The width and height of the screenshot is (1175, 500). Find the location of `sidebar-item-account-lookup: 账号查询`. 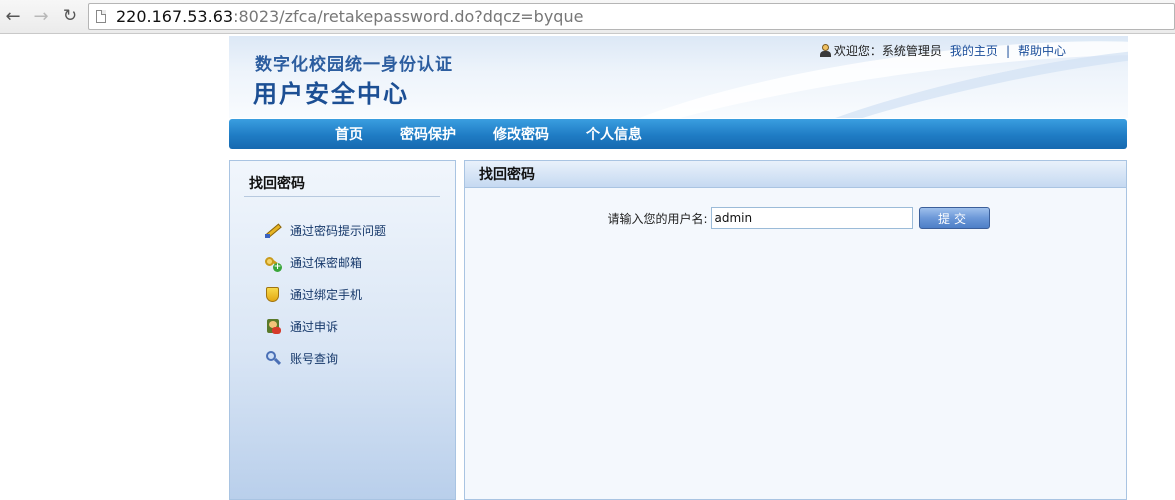

sidebar-item-account-lookup: 账号查询 is located at coordinates (301, 358).